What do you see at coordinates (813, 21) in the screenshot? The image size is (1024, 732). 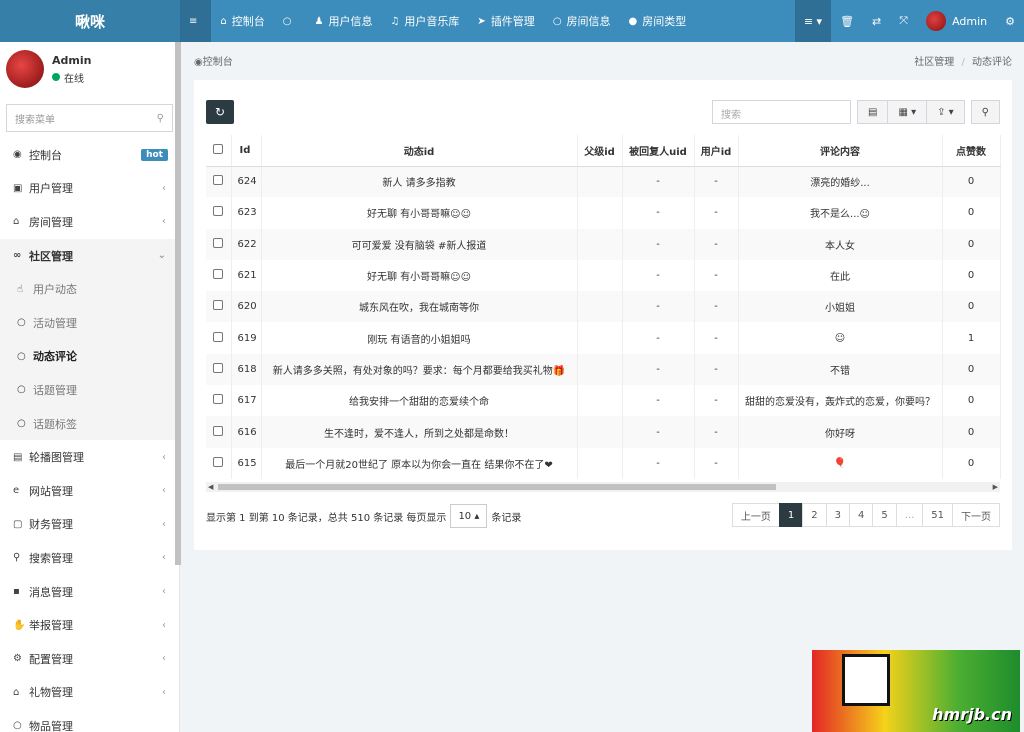 I see `more-menu-button: ≡ ▾` at bounding box center [813, 21].